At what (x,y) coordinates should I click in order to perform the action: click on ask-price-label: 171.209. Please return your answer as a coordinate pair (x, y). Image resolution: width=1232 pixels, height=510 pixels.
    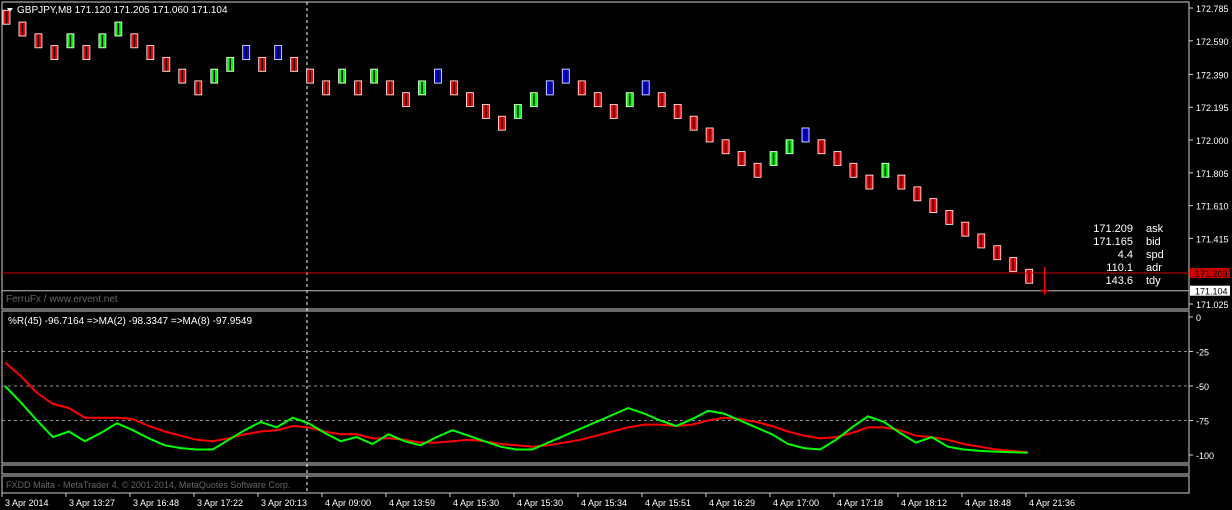
    Looking at the image, I should click on (1211, 274).